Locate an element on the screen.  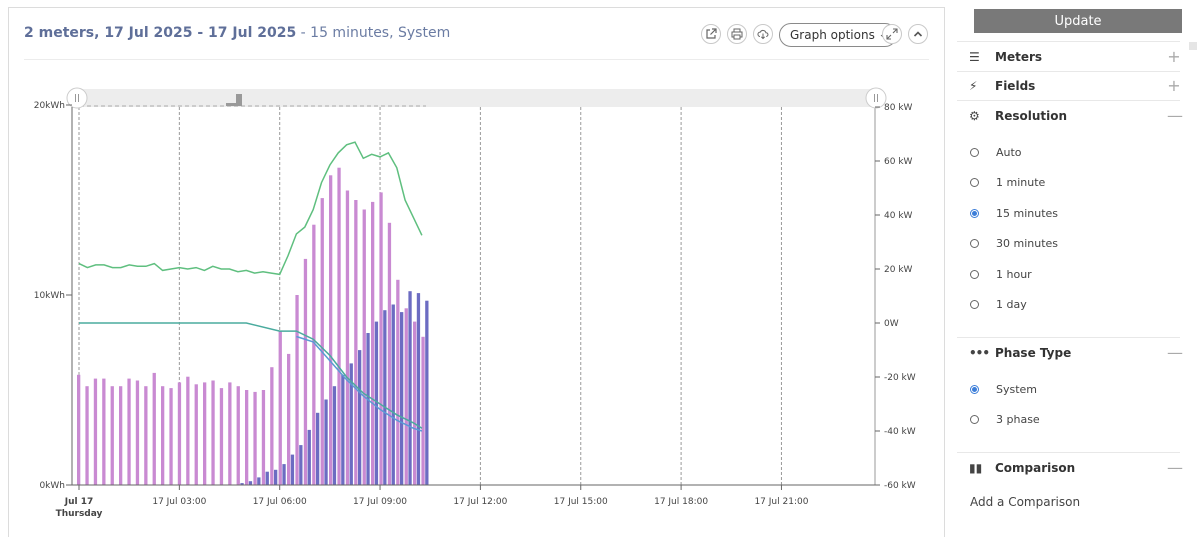
resolution-section-header: ⚙ Resolution is located at coordinates (1018, 116).